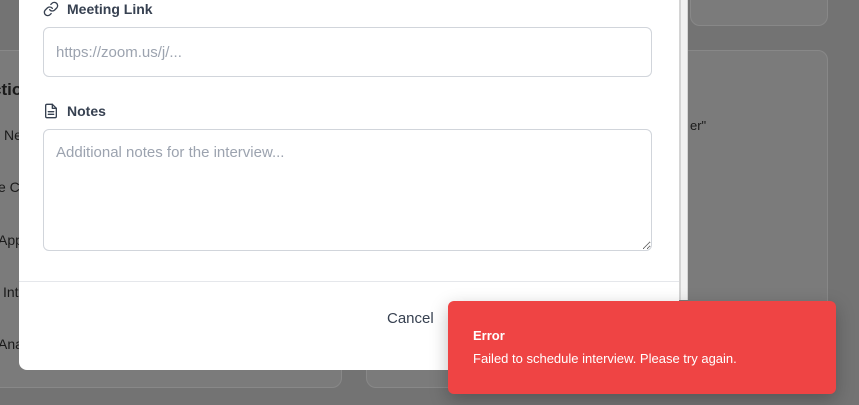  I want to click on toast-title: Error, so click(489, 335).